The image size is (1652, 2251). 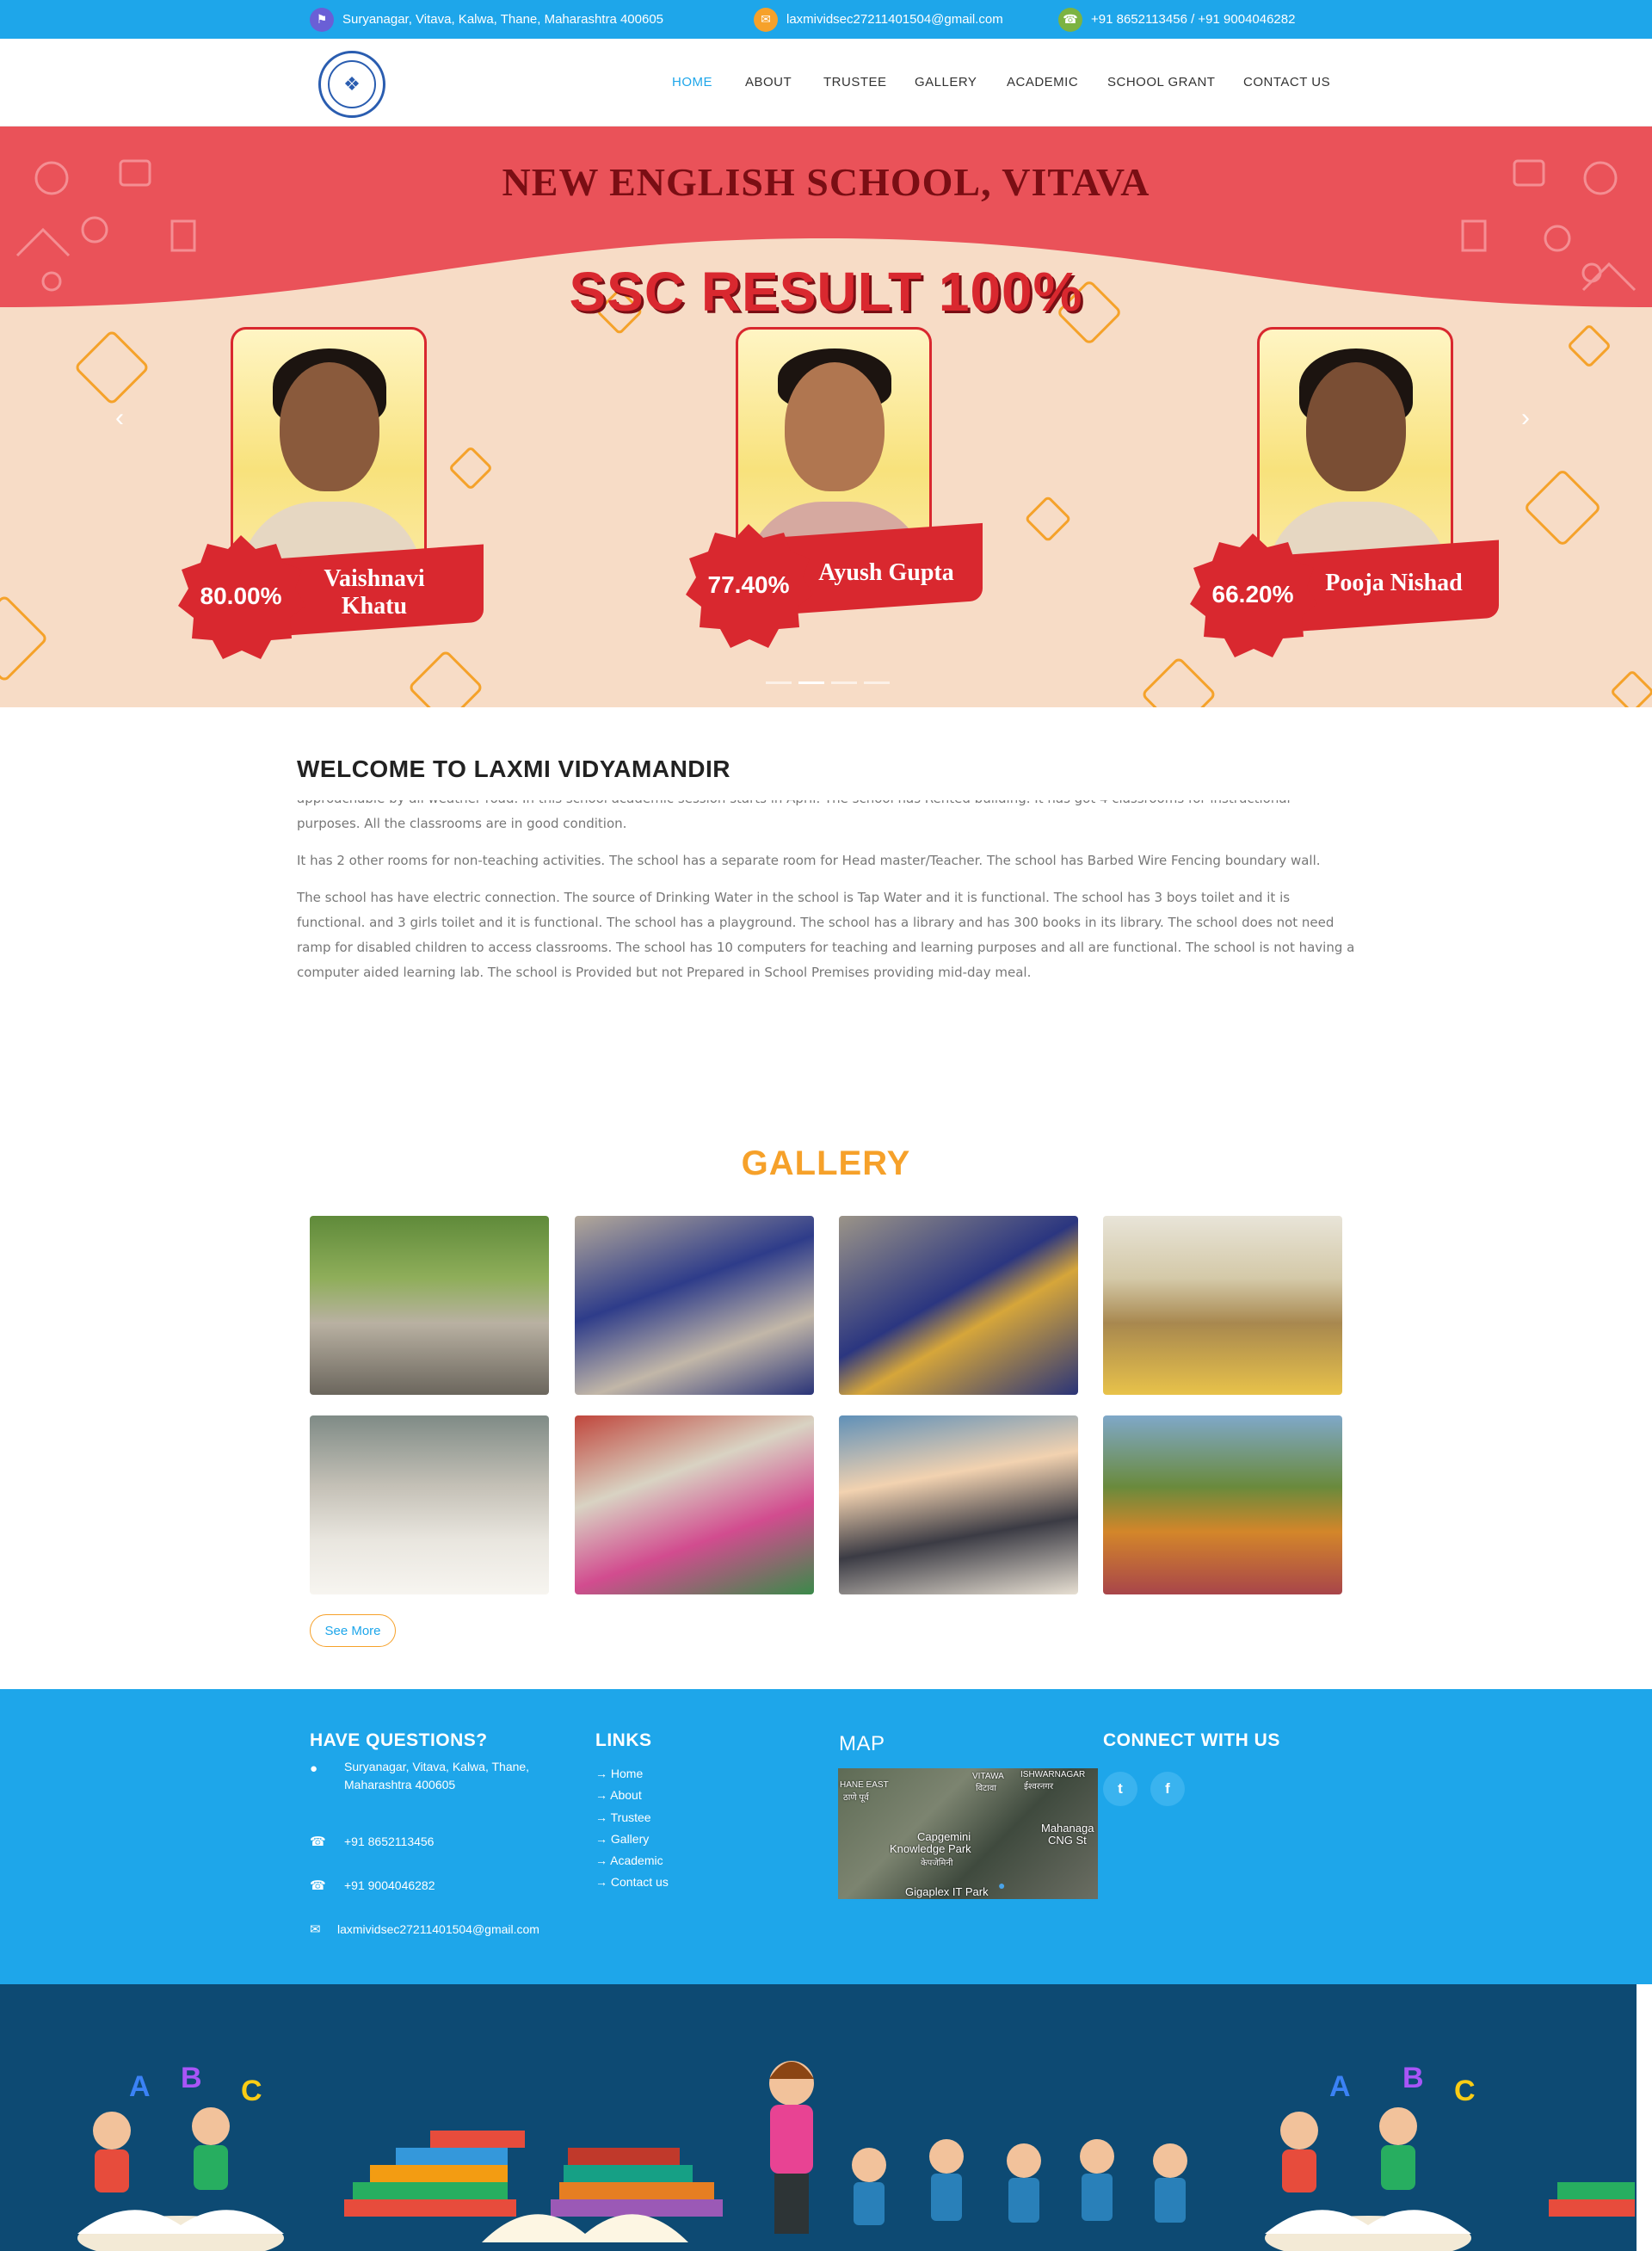 I want to click on hero-result-headline: SSC RESULT 100%, so click(x=826, y=292).